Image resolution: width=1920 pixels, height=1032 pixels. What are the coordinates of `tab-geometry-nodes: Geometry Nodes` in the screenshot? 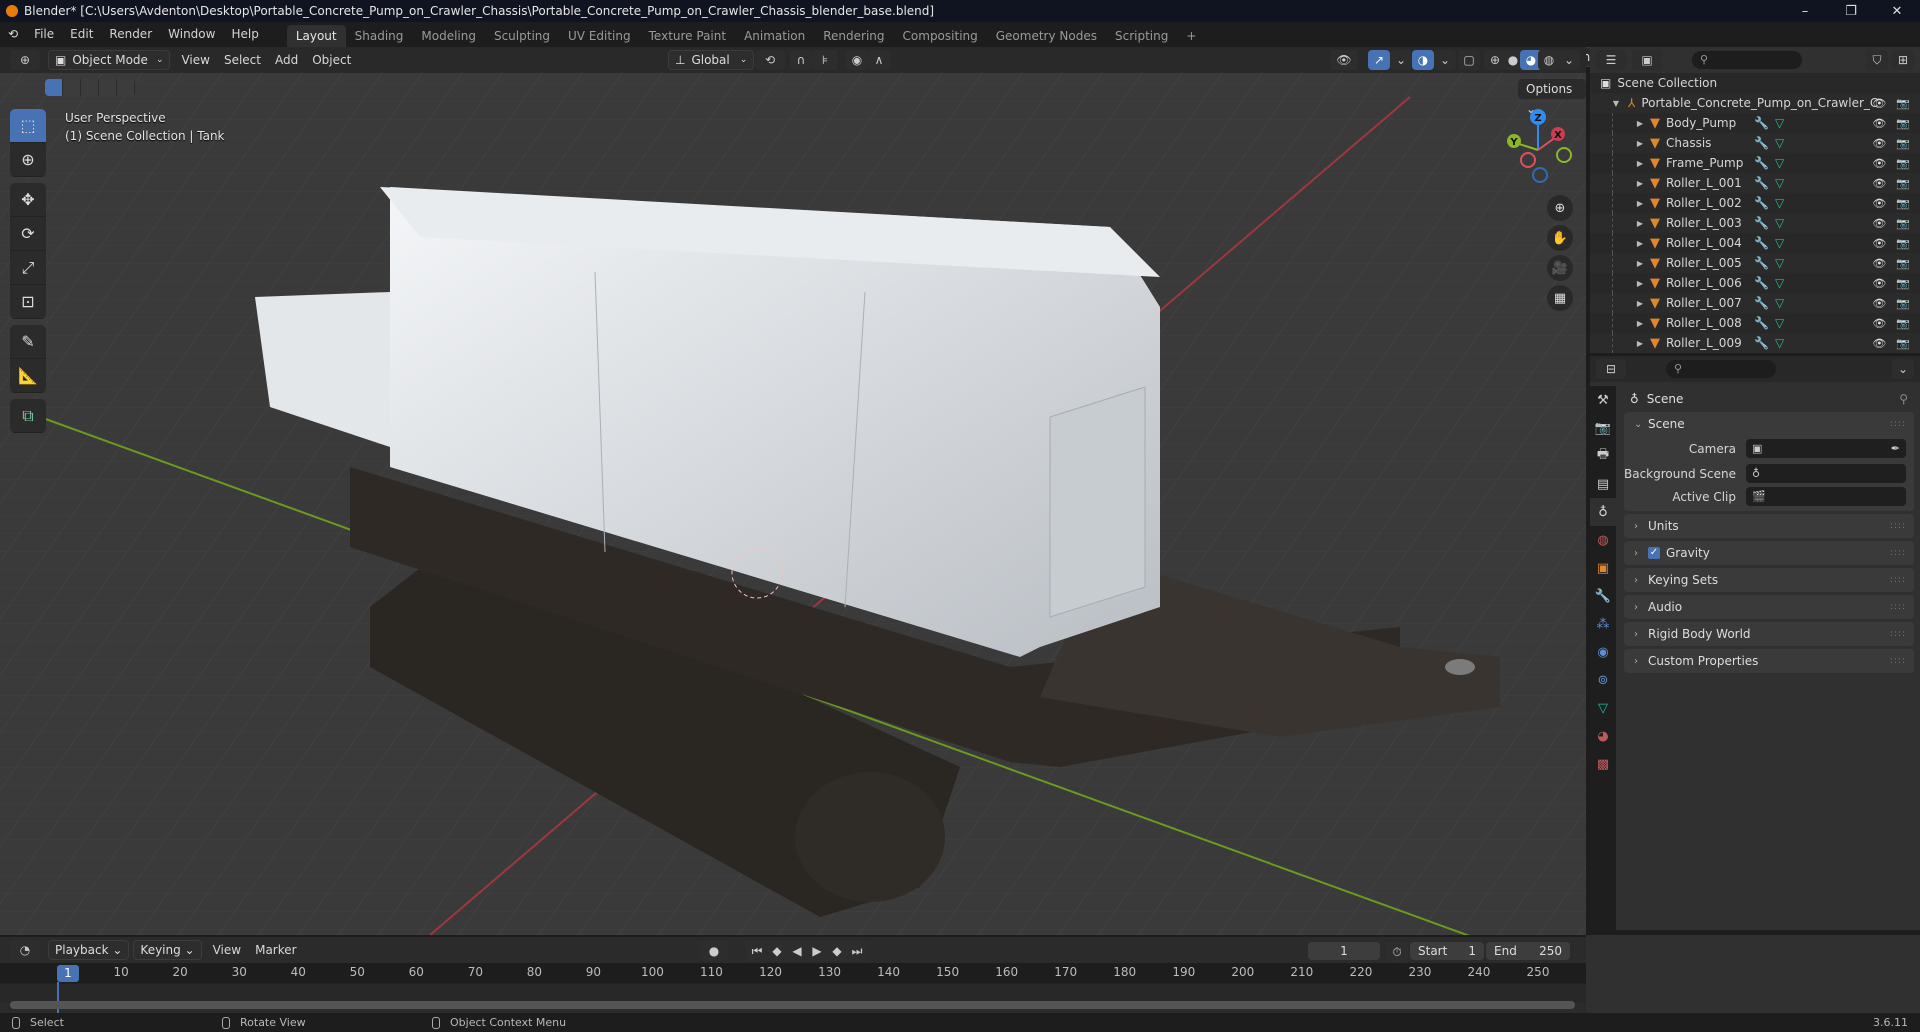 It's located at (1046, 36).